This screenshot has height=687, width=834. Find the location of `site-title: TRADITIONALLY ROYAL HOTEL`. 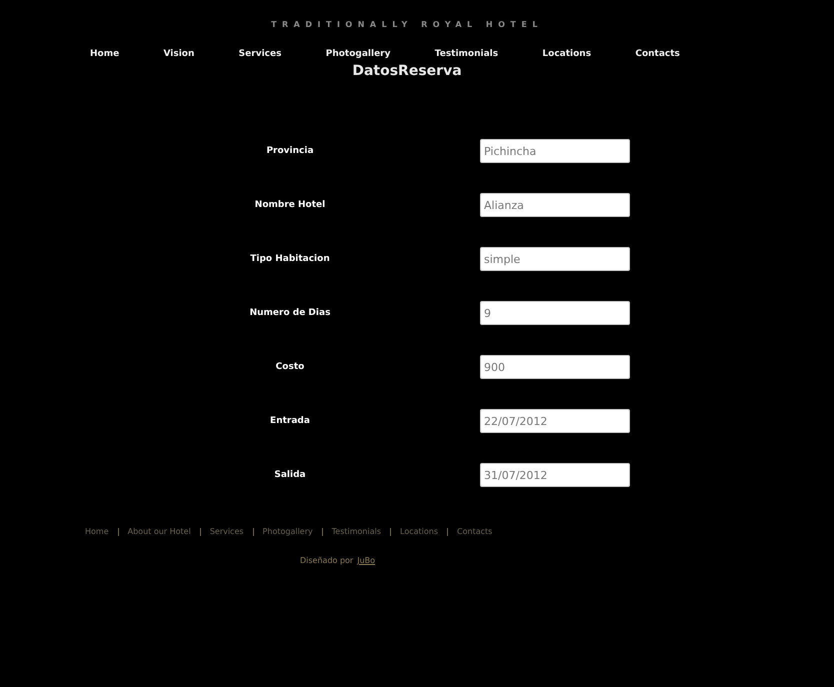

site-title: TRADITIONALLY ROYAL HOTEL is located at coordinates (407, 24).